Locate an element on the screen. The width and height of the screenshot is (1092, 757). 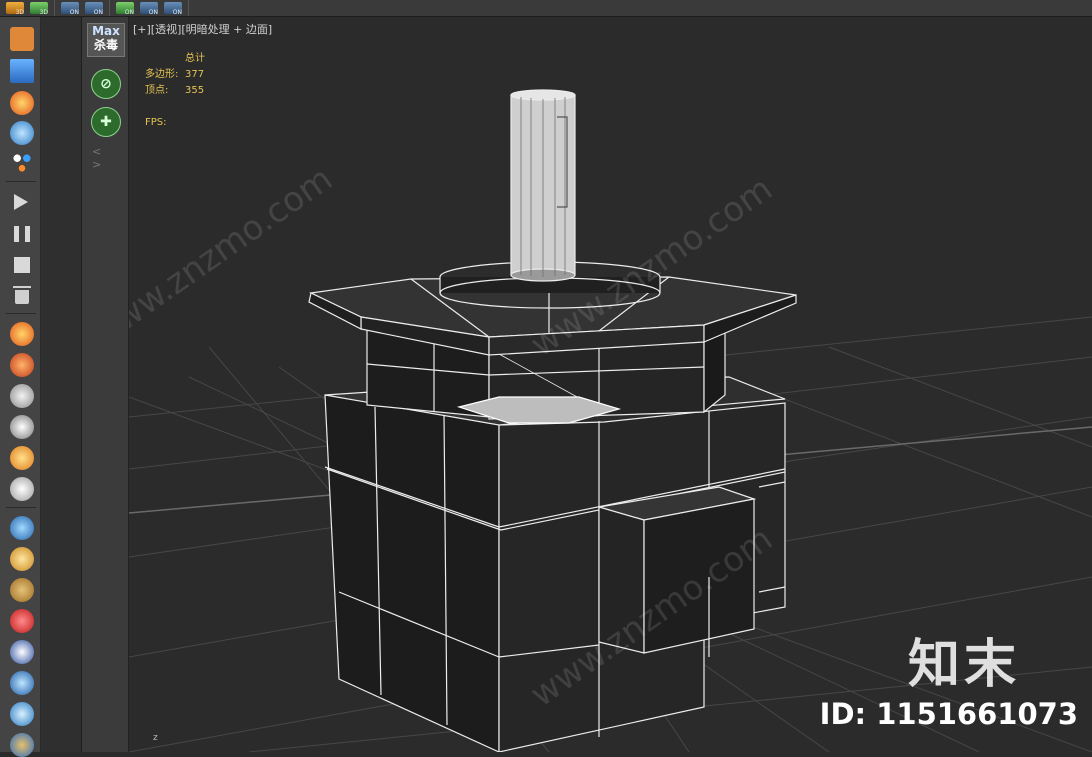
max-antivirus-button: Max 杀毒 is located at coordinates (106, 40).